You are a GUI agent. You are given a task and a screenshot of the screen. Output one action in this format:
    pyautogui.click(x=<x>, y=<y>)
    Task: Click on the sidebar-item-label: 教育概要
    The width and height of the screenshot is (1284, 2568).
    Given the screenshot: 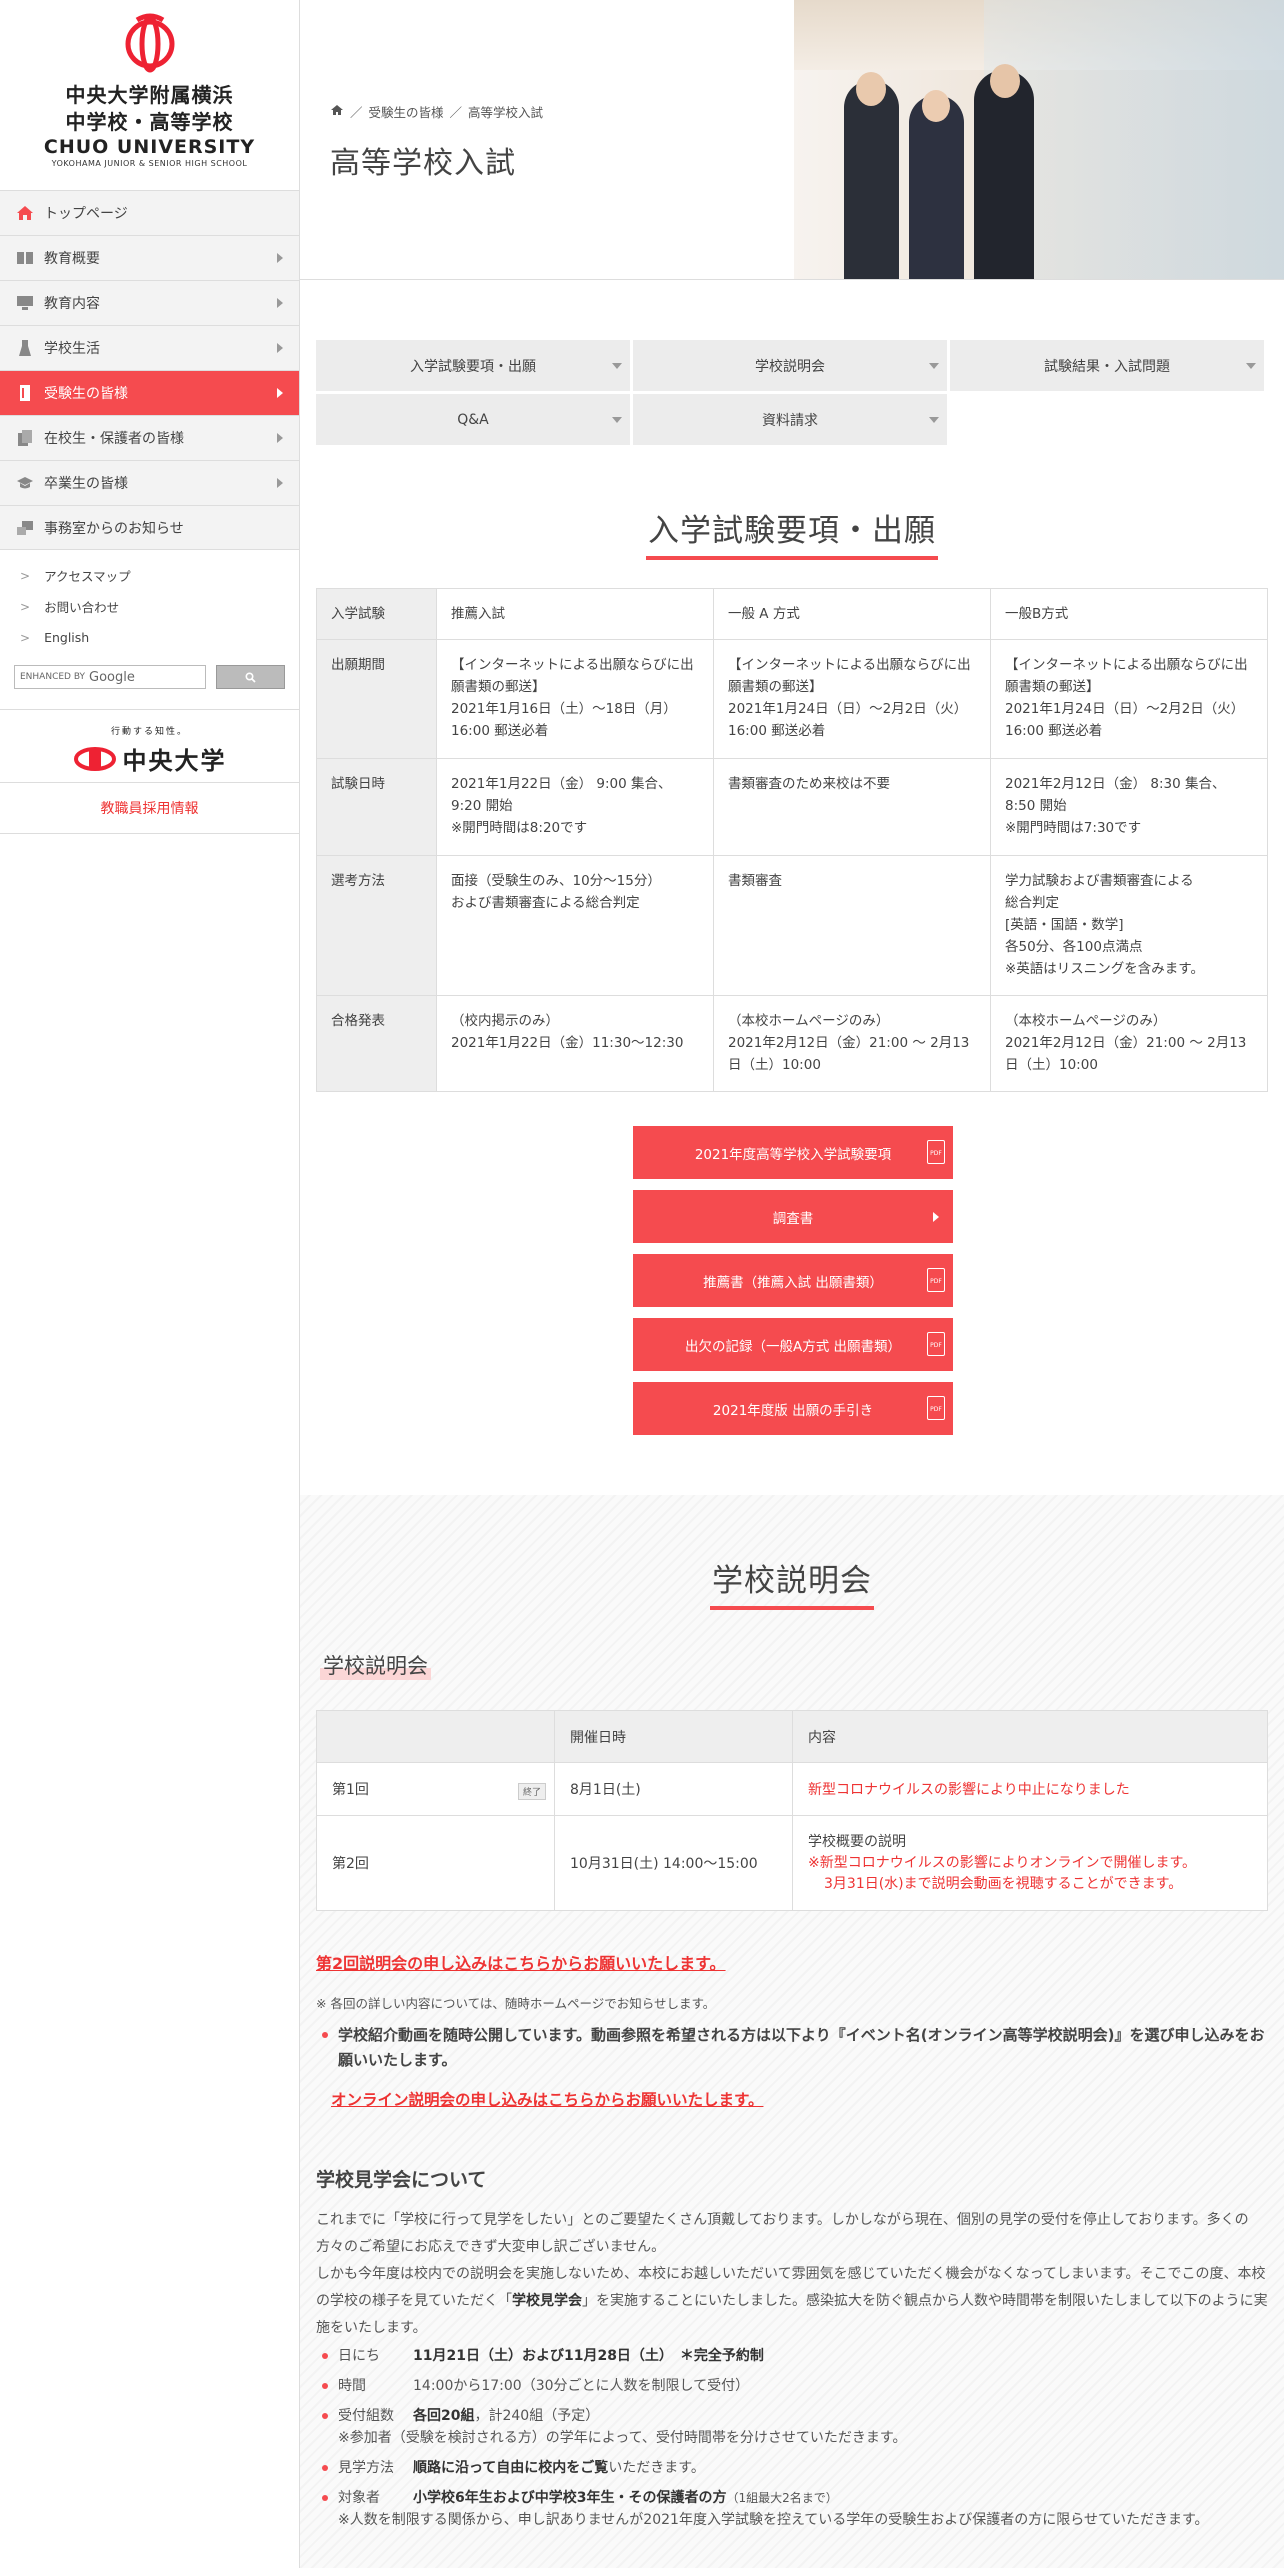 What is the action you would take?
    pyautogui.click(x=72, y=259)
    